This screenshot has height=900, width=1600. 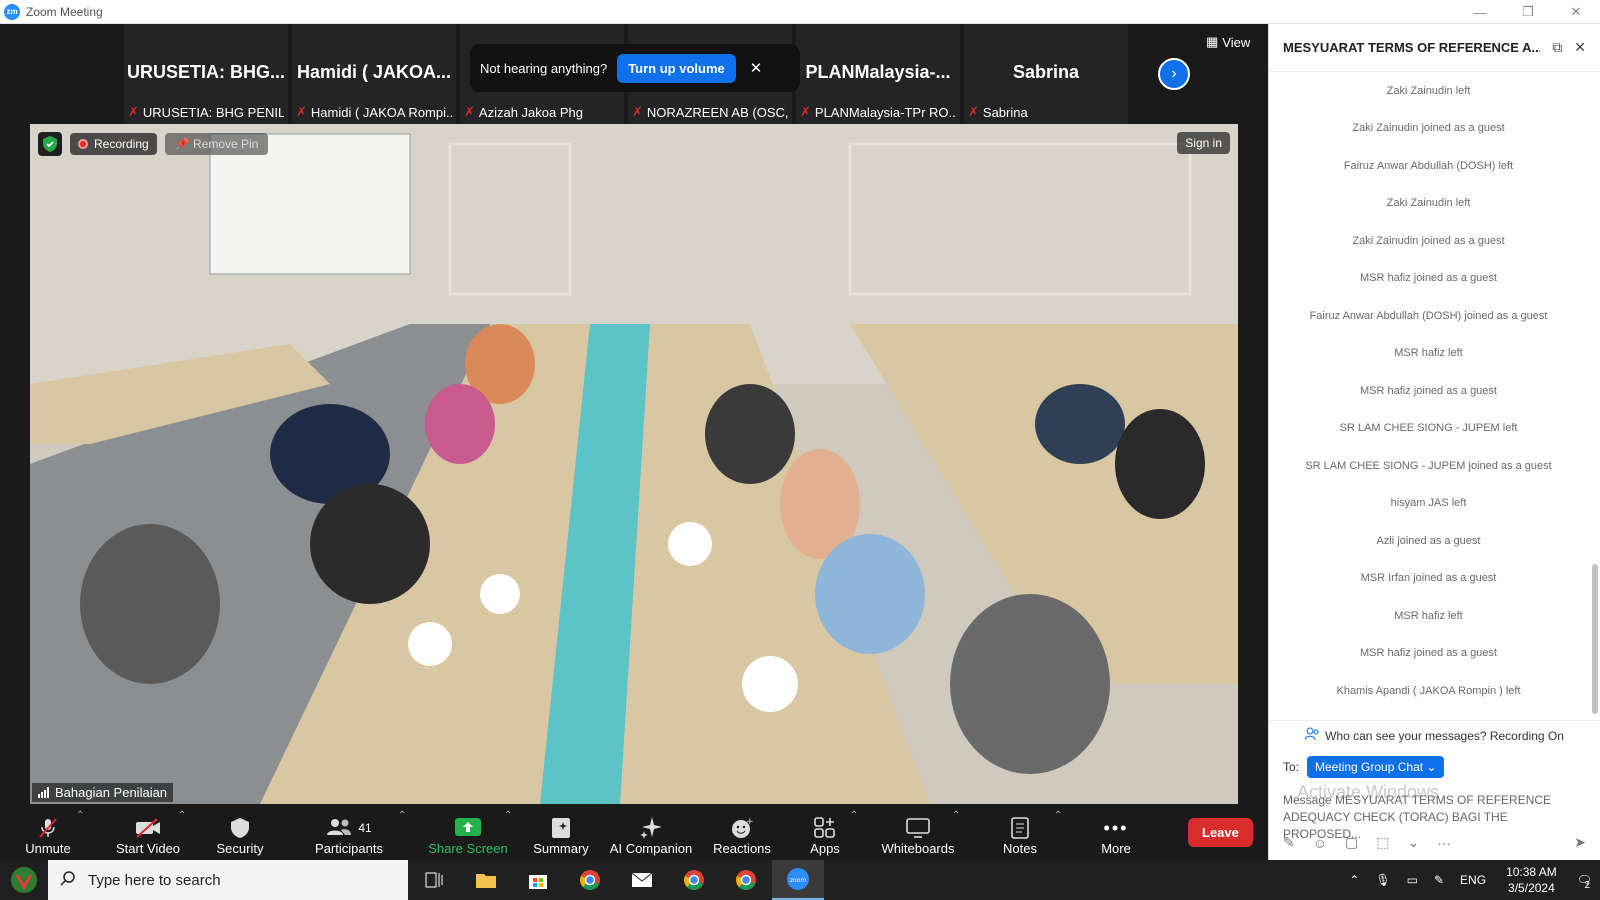 What do you see at coordinates (1439, 880) in the screenshot?
I see `pen-icon: ✎` at bounding box center [1439, 880].